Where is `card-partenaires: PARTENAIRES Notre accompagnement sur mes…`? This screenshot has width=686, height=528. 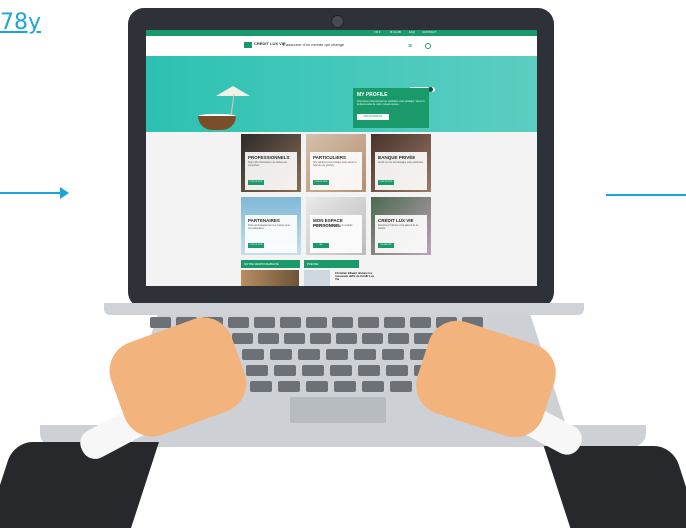 card-partenaires: PARTENAIRES Notre accompagnement sur mes… is located at coordinates (271, 226).